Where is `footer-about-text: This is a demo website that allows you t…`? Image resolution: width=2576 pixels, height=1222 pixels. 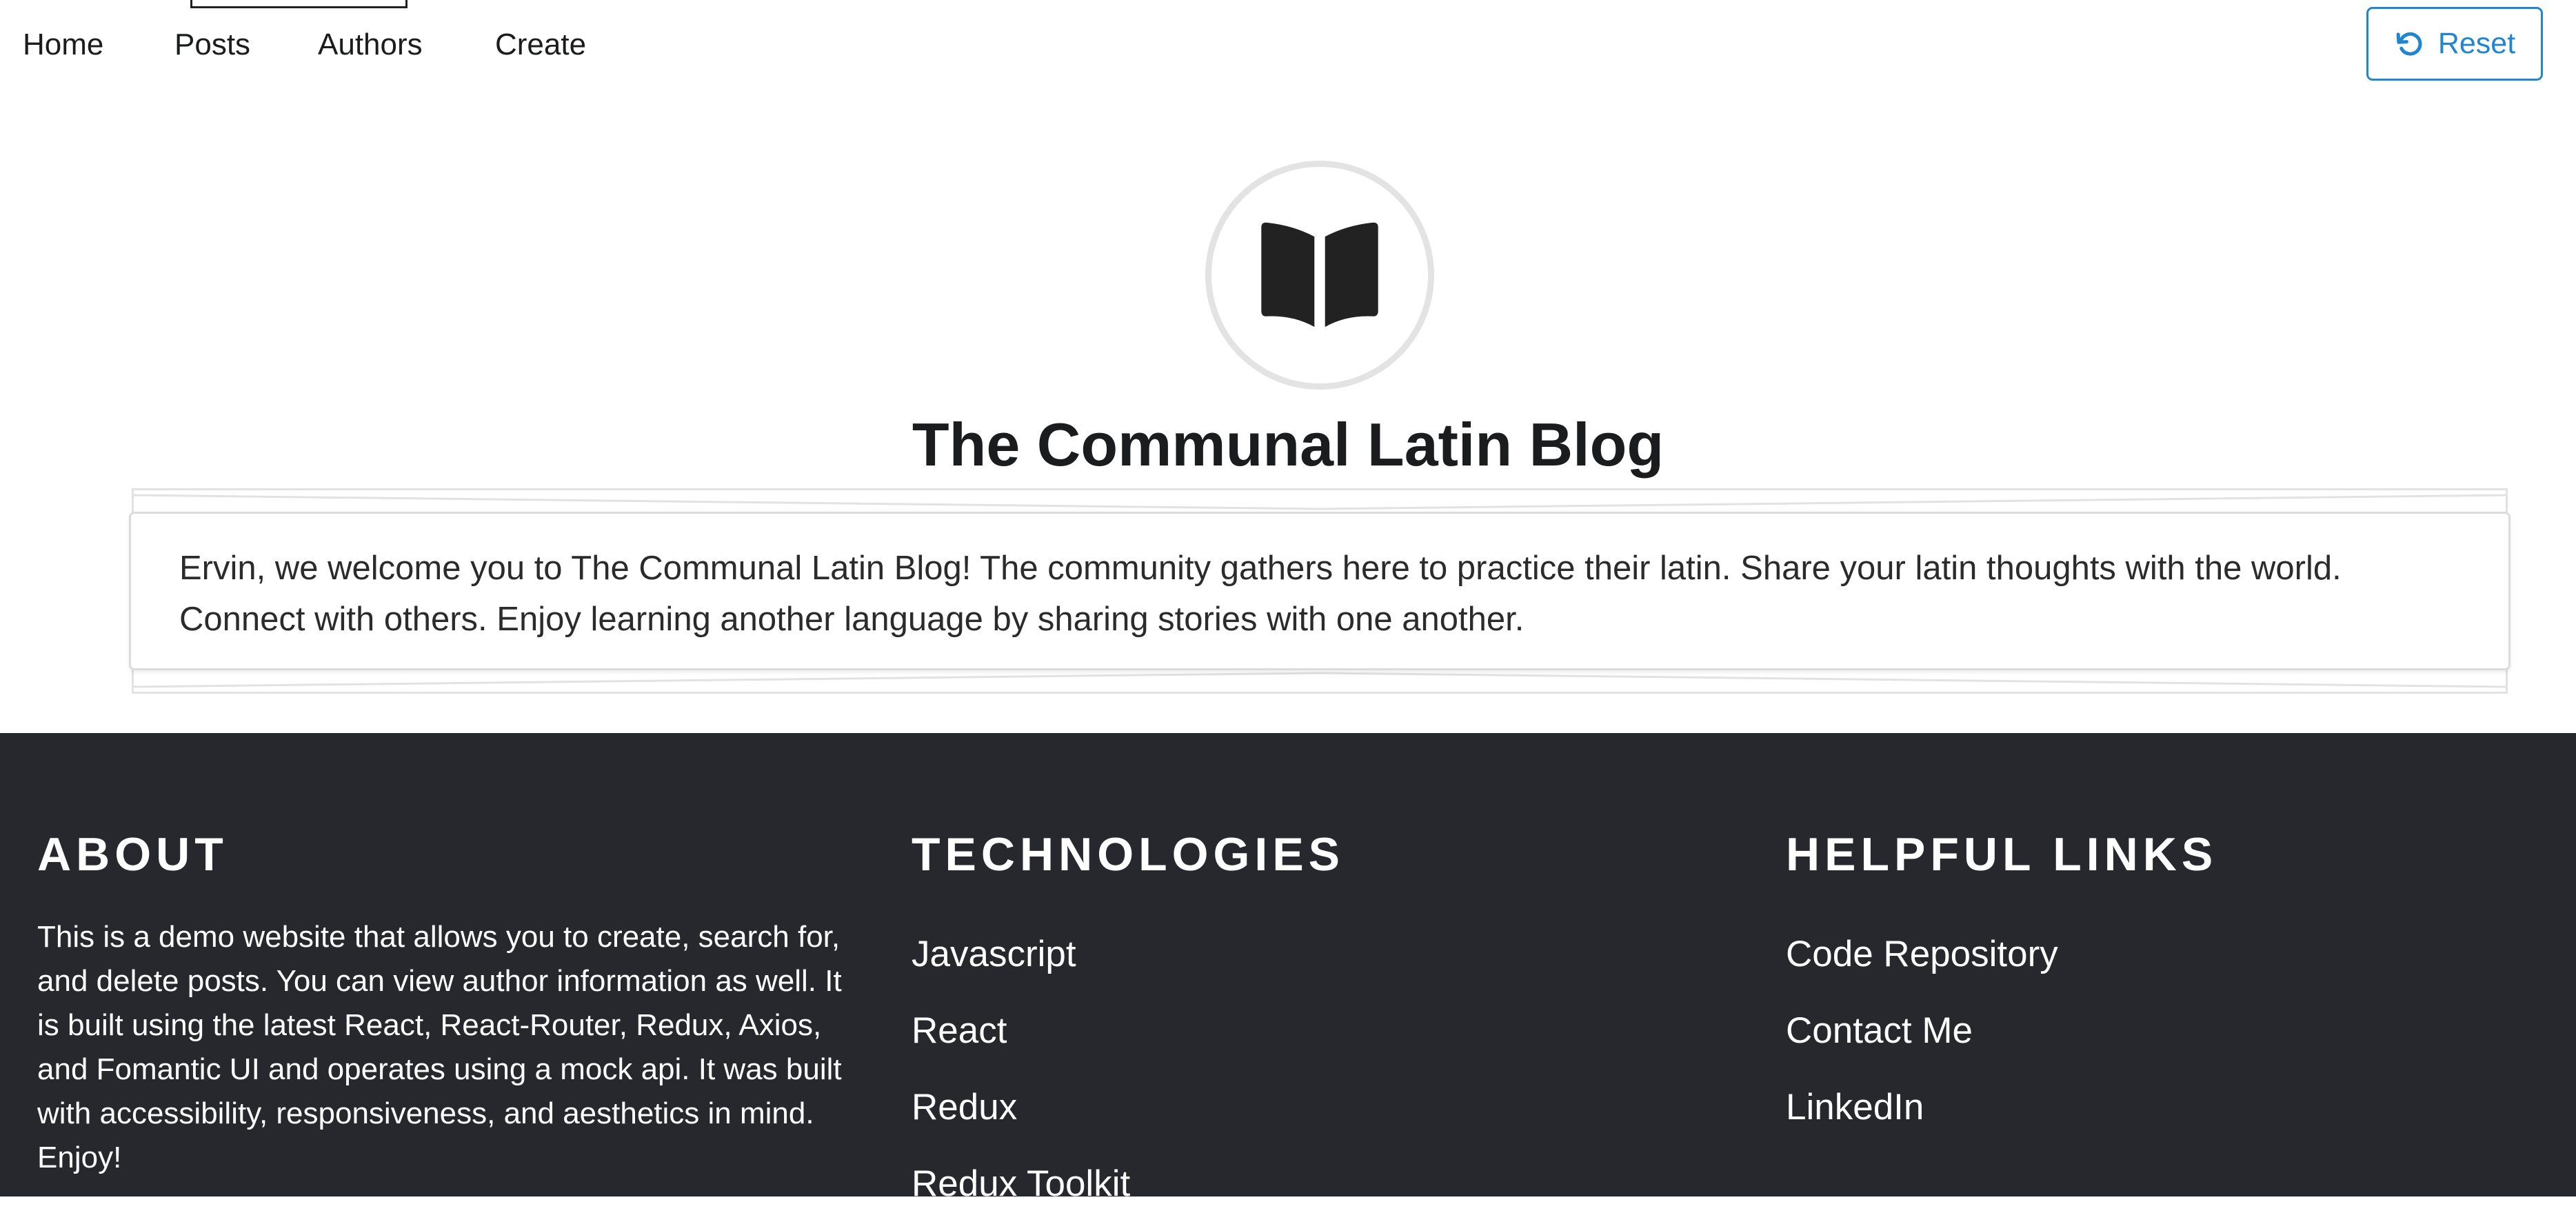
footer-about-text: This is a demo website that allows you t… is located at coordinates (439, 1047).